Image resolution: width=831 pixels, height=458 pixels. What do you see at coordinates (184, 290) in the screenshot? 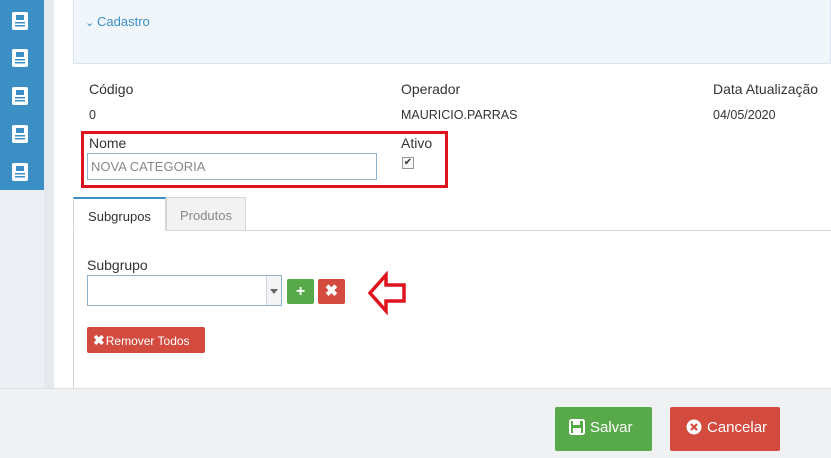
I see `subgrupo-select` at bounding box center [184, 290].